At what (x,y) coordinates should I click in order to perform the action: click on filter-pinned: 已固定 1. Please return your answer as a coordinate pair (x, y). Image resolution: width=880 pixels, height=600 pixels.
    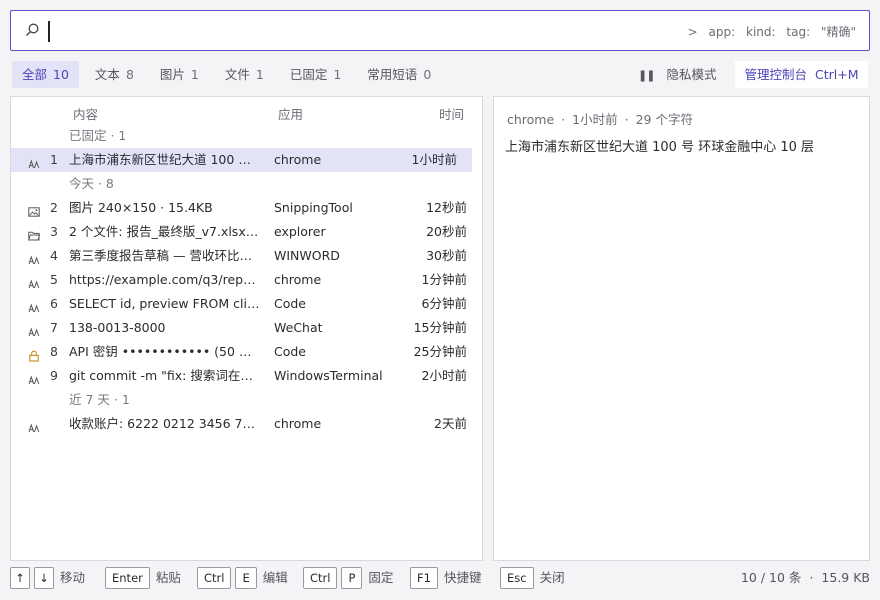
    Looking at the image, I should click on (315, 74).